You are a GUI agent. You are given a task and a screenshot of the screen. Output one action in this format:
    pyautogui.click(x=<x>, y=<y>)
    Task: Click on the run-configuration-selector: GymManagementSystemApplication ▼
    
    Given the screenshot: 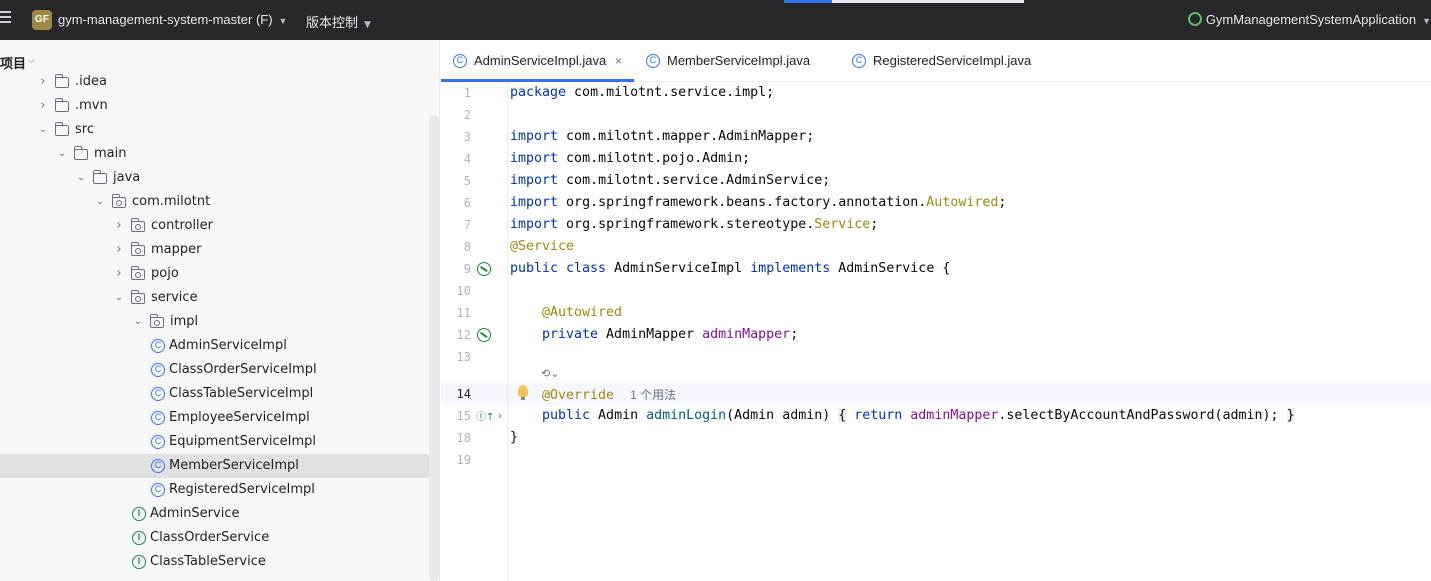 What is the action you would take?
    pyautogui.click(x=1309, y=19)
    